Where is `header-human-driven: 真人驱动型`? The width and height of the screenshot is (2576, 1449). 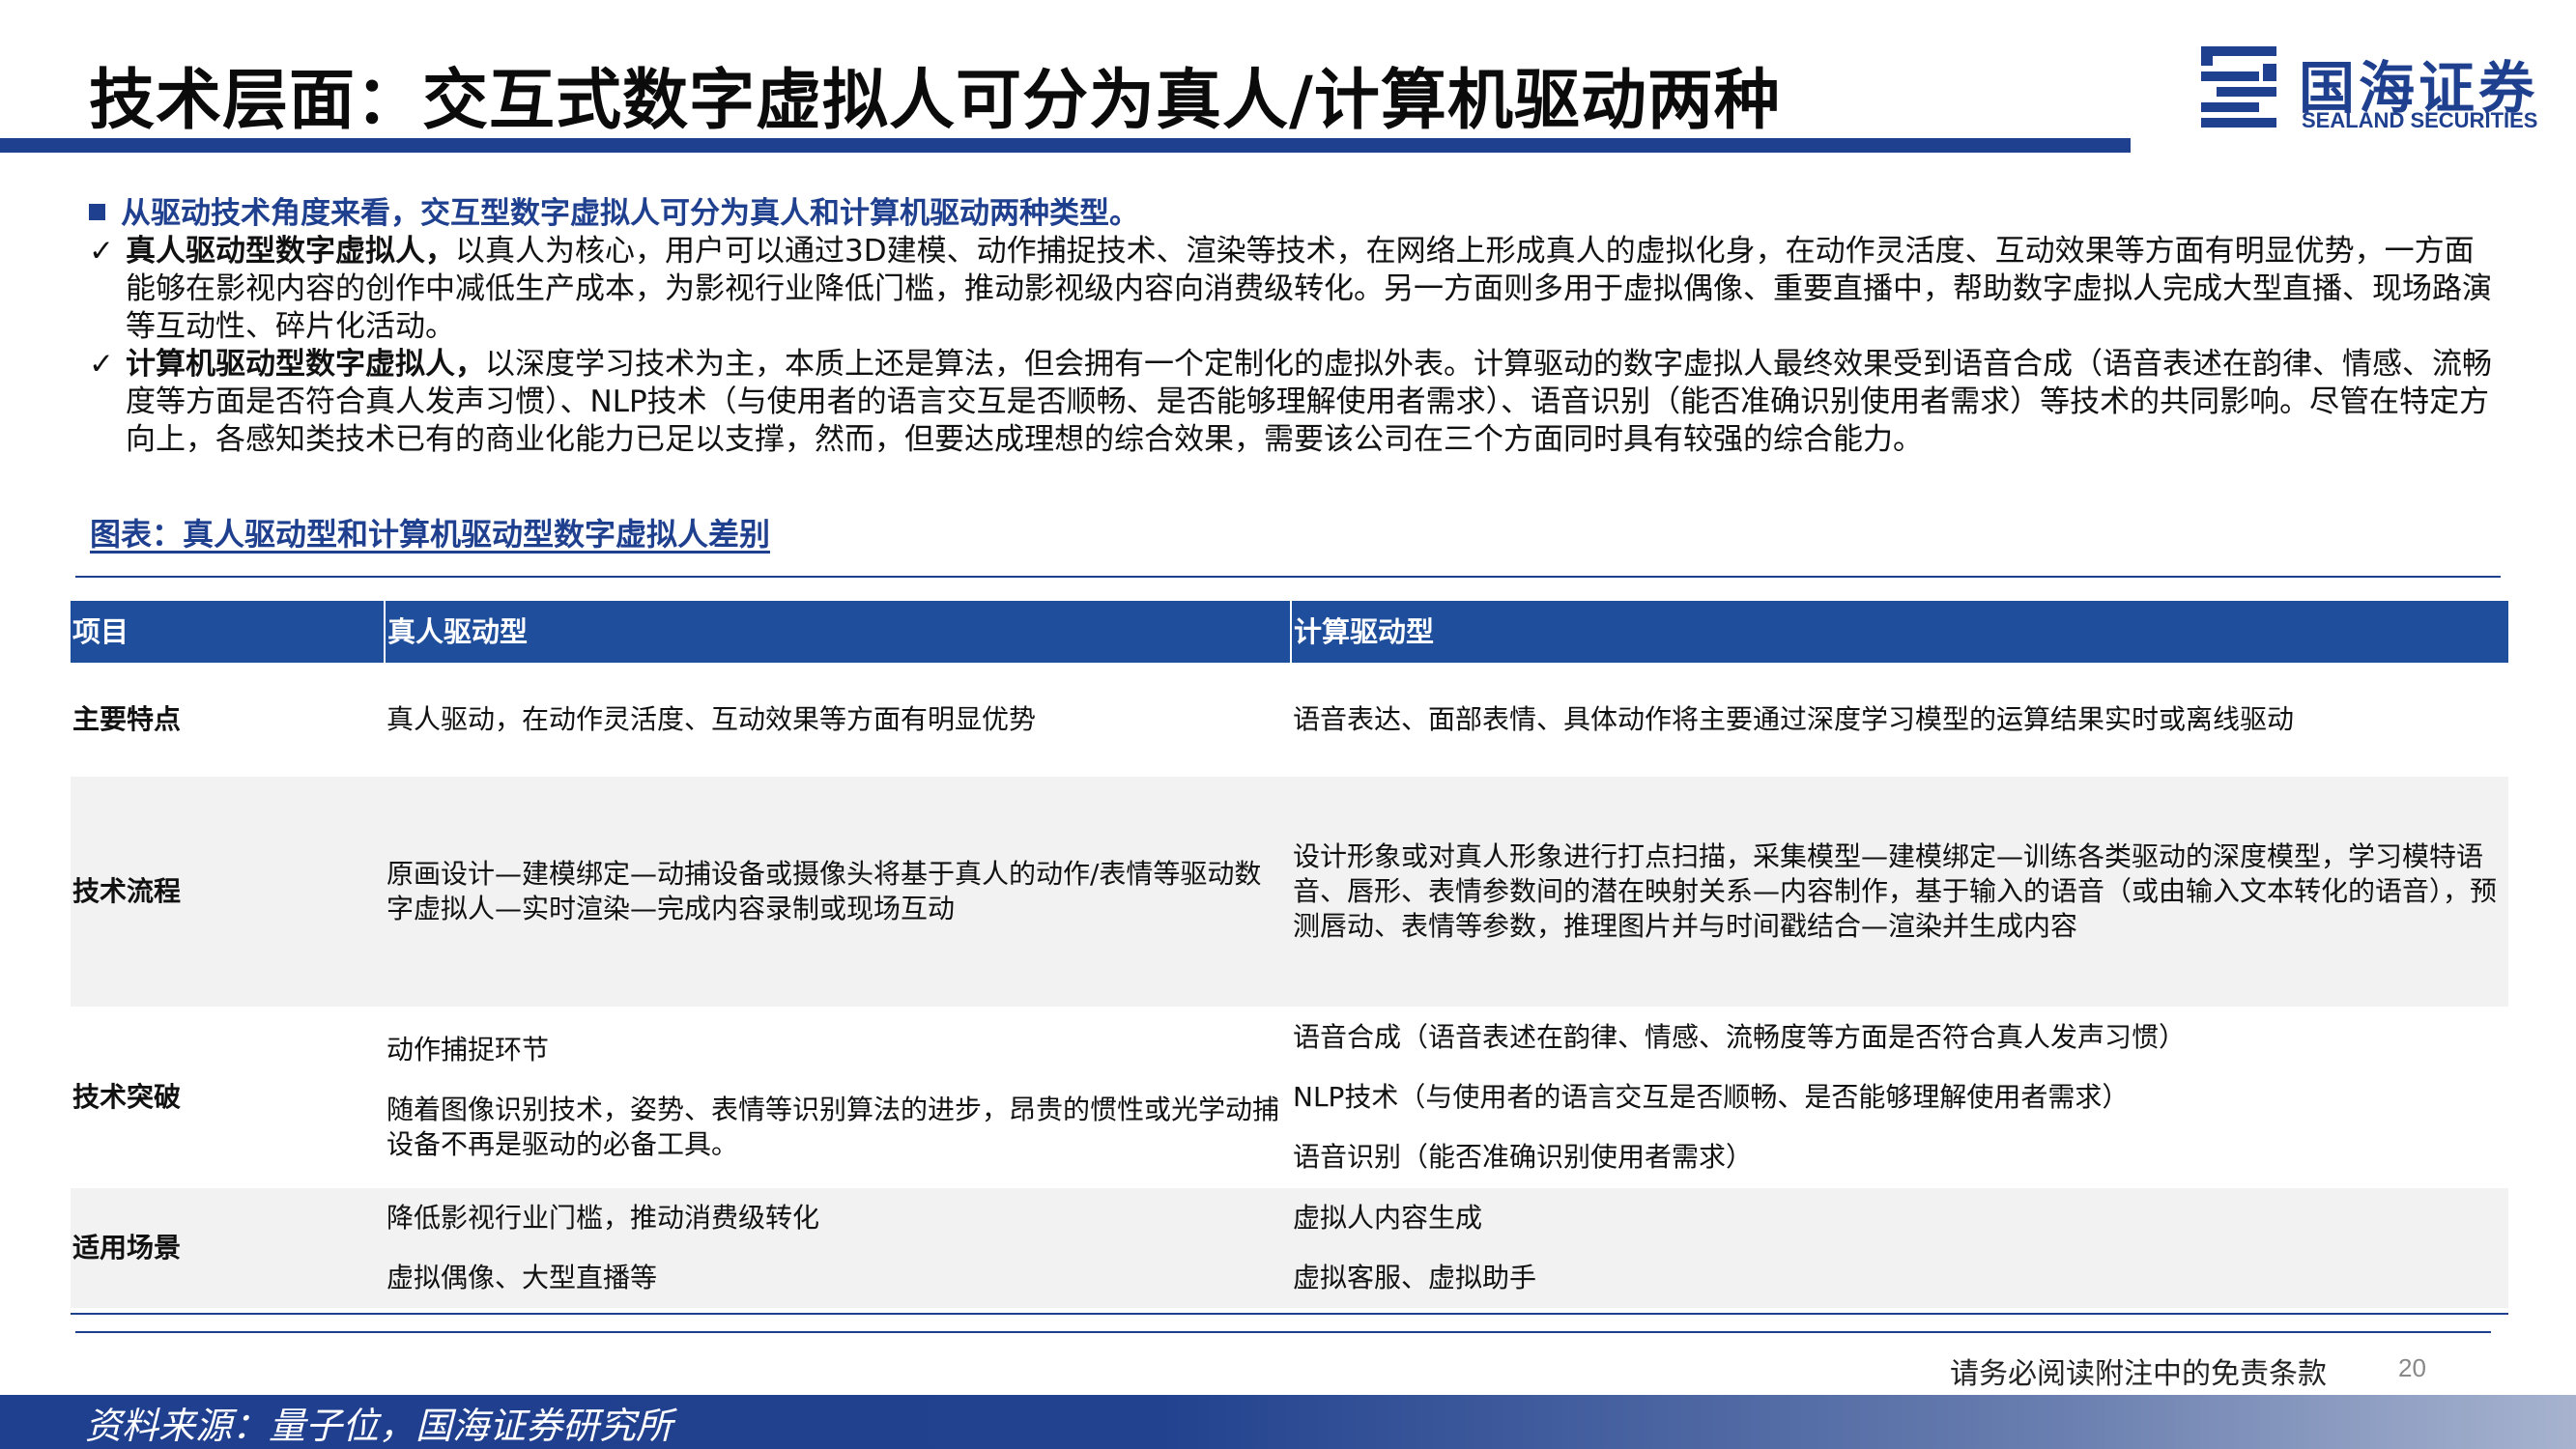
header-human-driven: 真人驱动型 is located at coordinates (838, 632).